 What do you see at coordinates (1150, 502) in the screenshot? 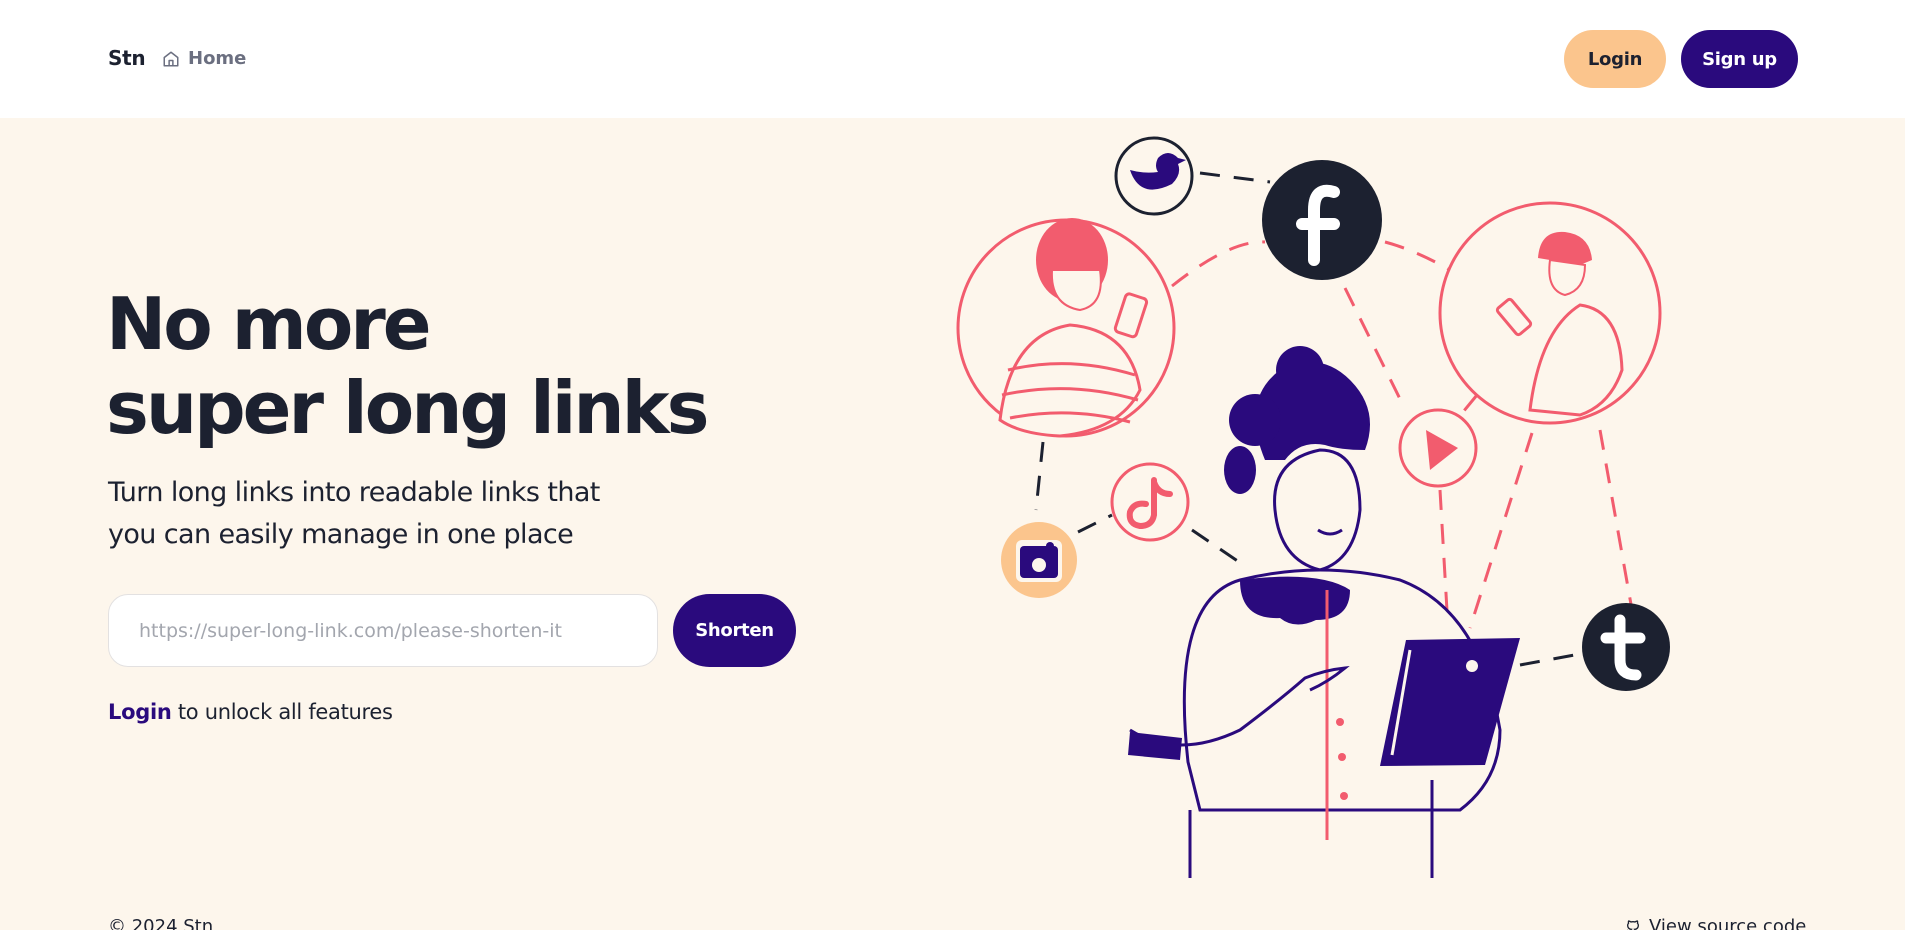
I see `tiktok-icon` at bounding box center [1150, 502].